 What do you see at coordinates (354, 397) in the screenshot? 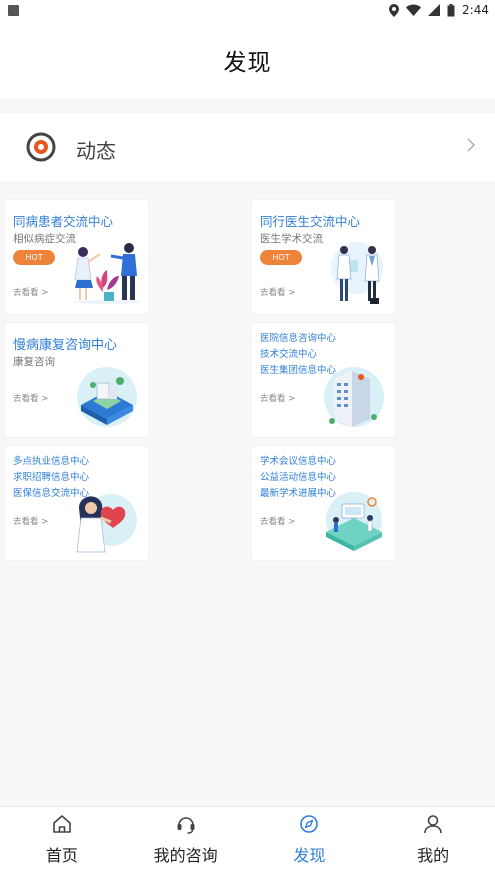
I see `hospital-building-illustration` at bounding box center [354, 397].